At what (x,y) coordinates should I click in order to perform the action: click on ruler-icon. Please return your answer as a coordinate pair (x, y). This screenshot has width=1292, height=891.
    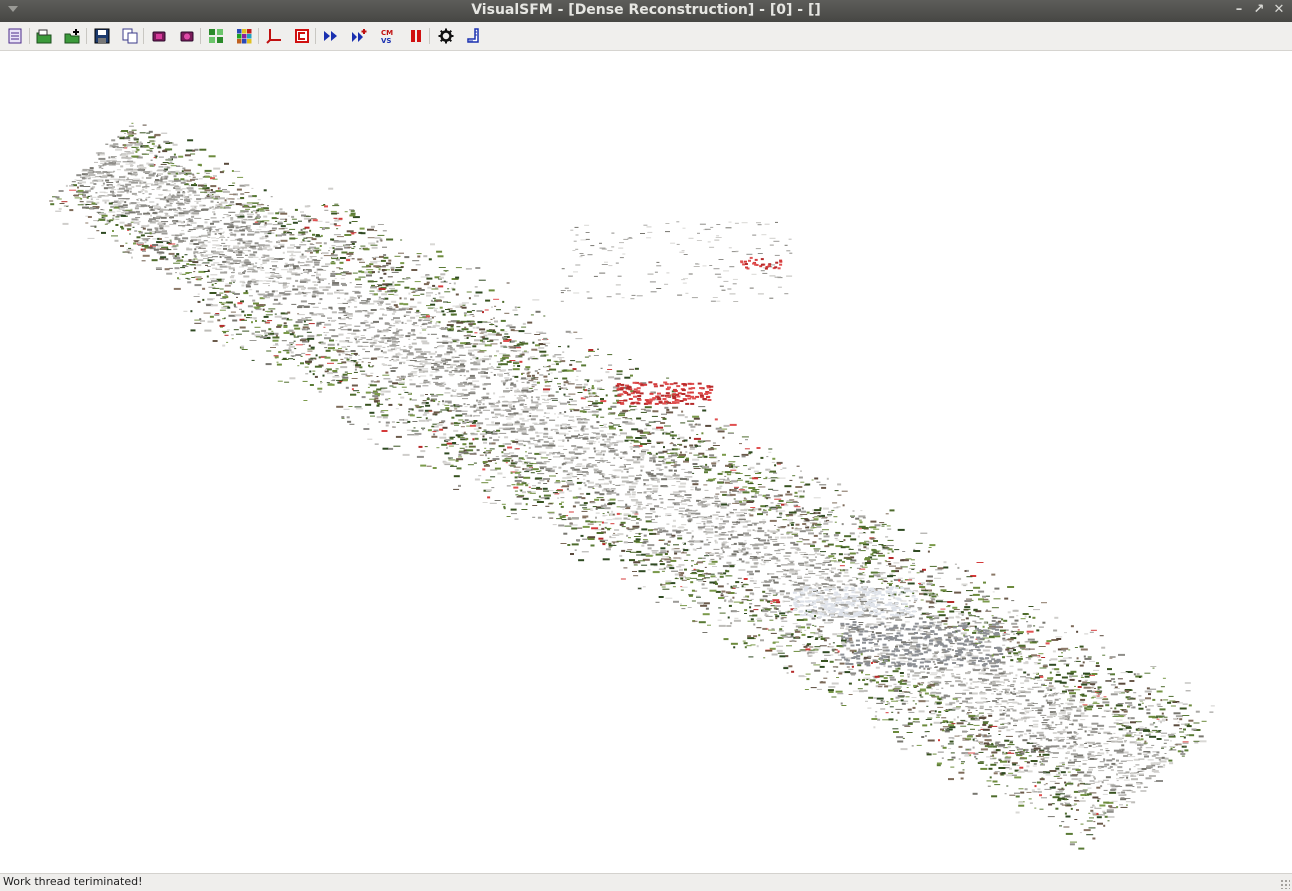
    Looking at the image, I should click on (474, 36).